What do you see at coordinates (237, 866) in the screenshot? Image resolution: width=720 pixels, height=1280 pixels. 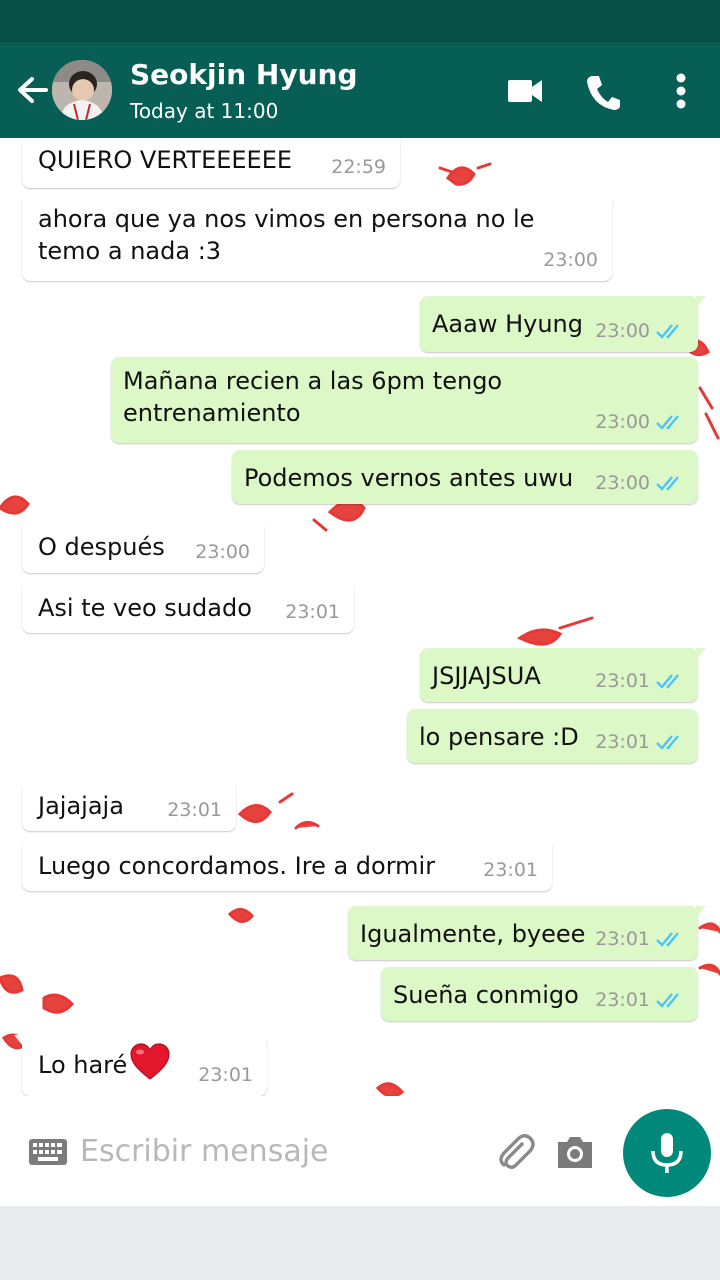 I see `message-text: Luego concordamos. Ire a dormir` at bounding box center [237, 866].